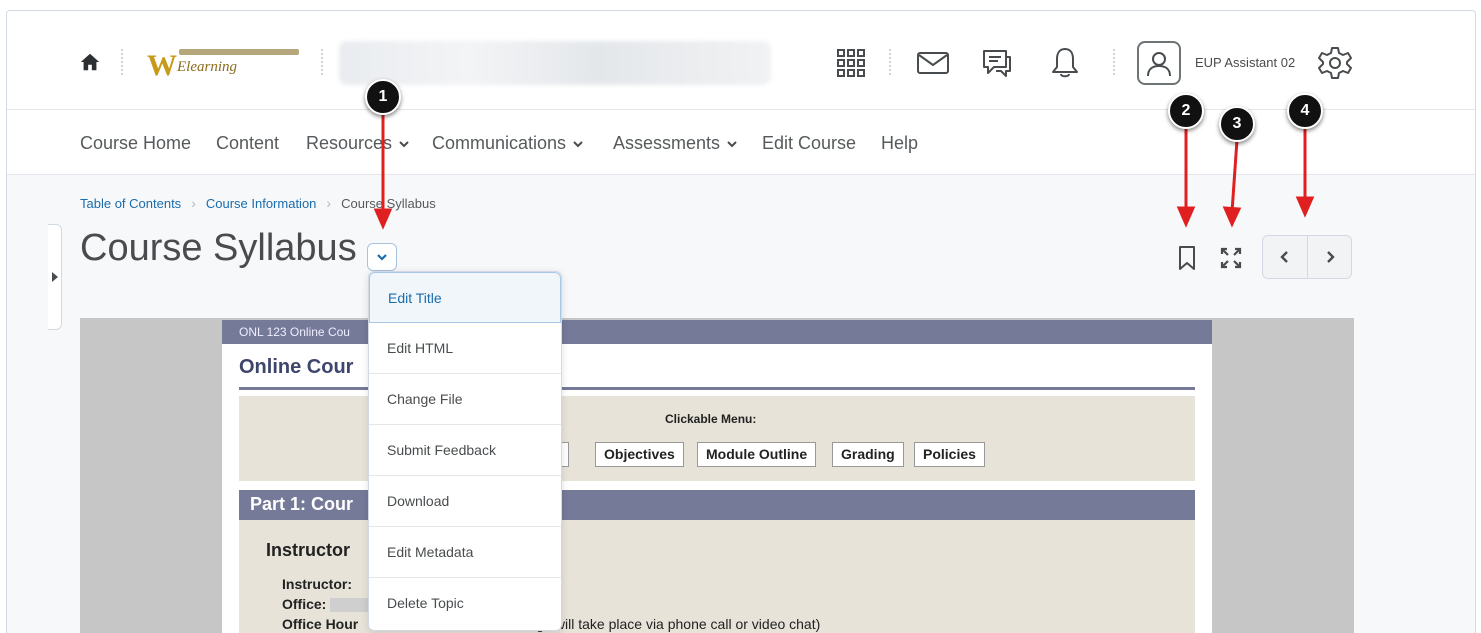  I want to click on callout-arrows, so click(844, 172).